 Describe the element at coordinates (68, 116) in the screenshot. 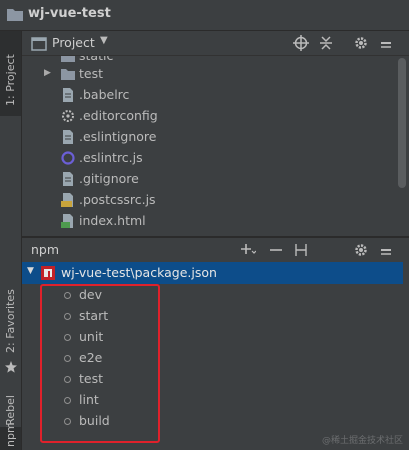

I see `config-file-icon` at that location.